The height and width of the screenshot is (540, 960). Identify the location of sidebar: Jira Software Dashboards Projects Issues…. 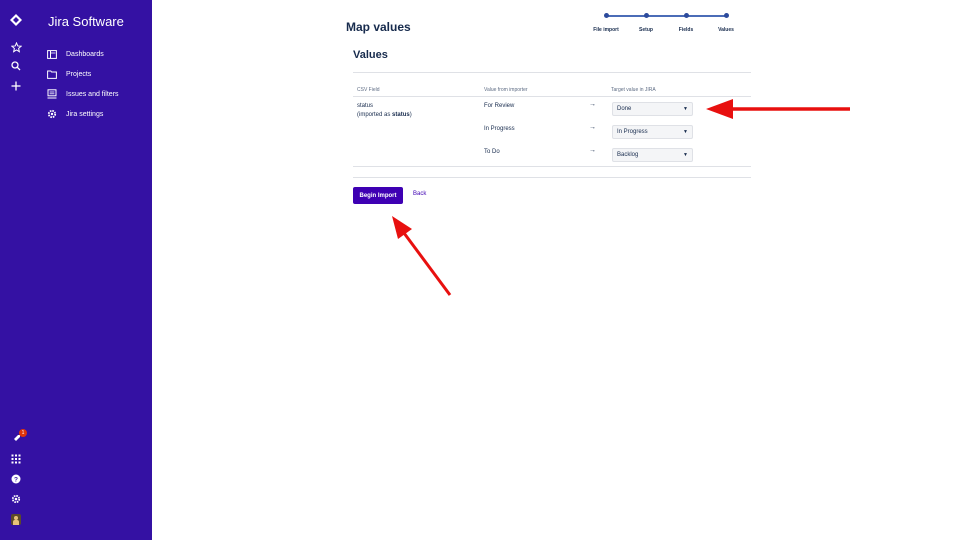
(92, 270).